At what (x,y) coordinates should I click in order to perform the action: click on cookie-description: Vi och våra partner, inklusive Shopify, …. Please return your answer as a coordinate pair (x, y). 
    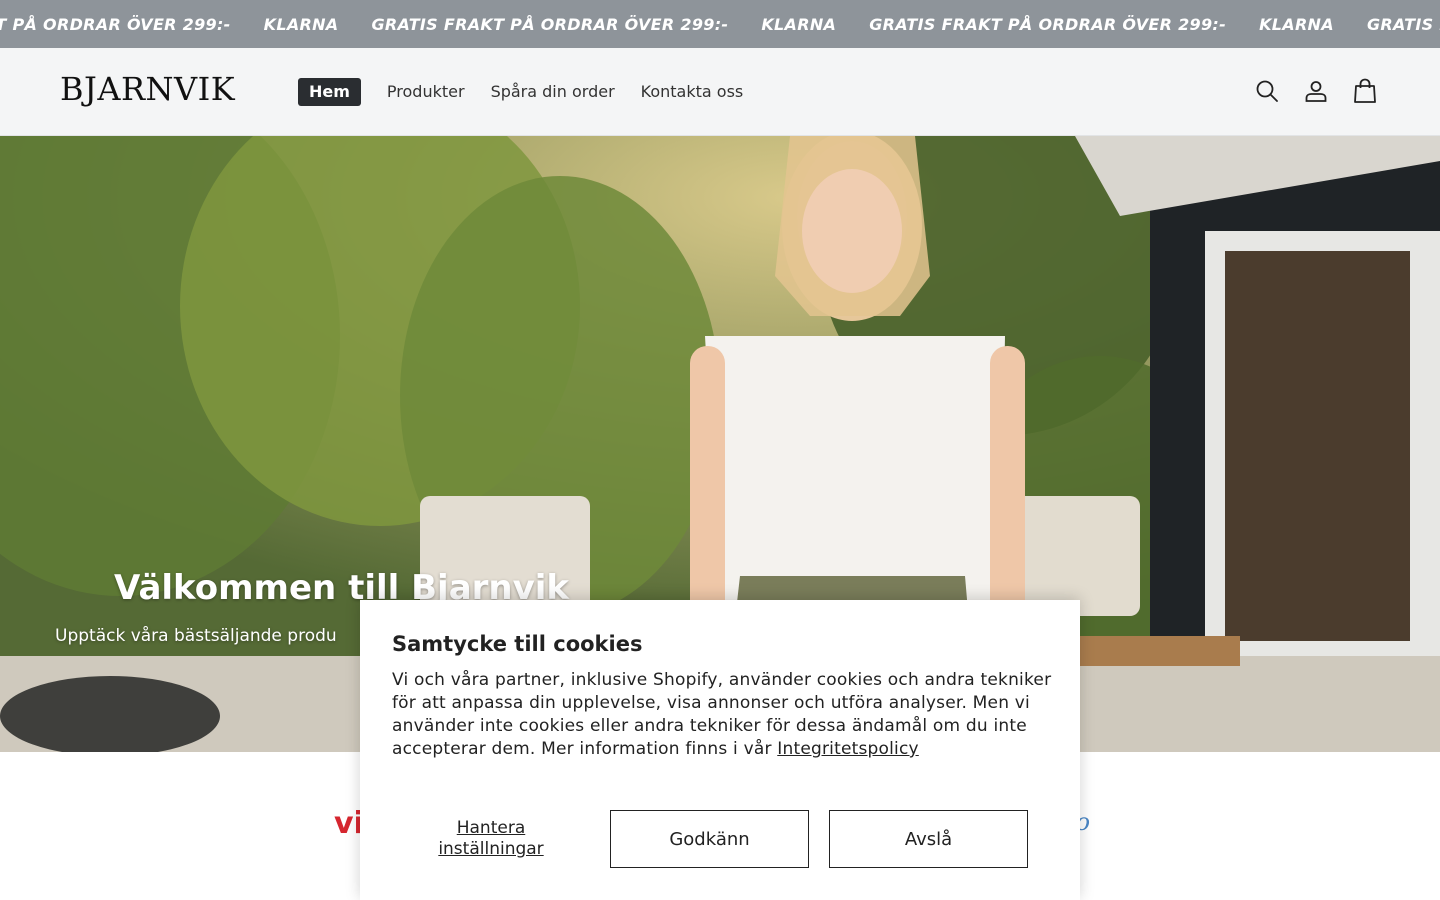
    Looking at the image, I should click on (722, 715).